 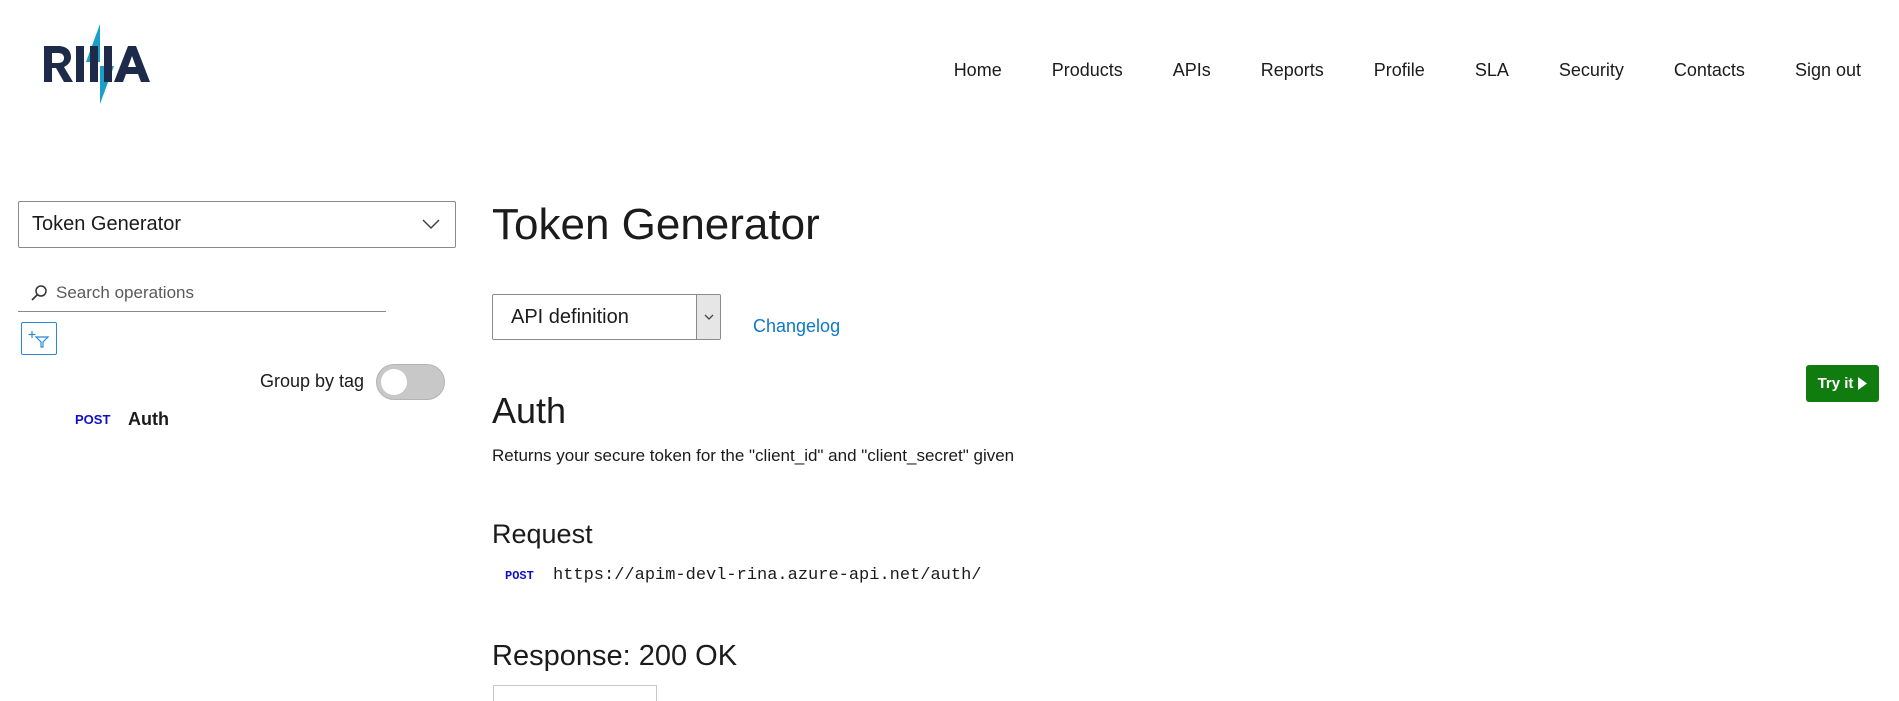 What do you see at coordinates (148, 419) in the screenshot?
I see `operation-name: Auth` at bounding box center [148, 419].